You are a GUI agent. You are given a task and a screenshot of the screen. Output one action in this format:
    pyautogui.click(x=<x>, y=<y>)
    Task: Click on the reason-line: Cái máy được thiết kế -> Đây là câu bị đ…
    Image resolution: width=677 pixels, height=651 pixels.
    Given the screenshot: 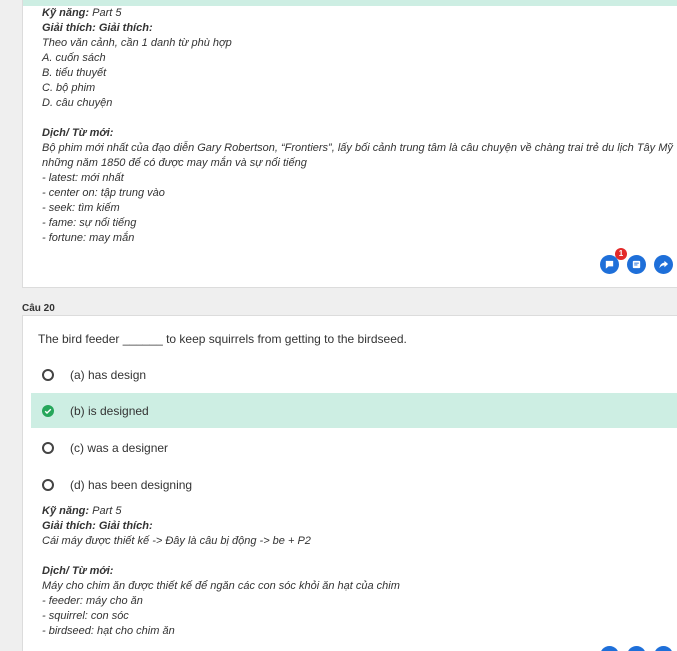 What is the action you would take?
    pyautogui.click(x=176, y=541)
    